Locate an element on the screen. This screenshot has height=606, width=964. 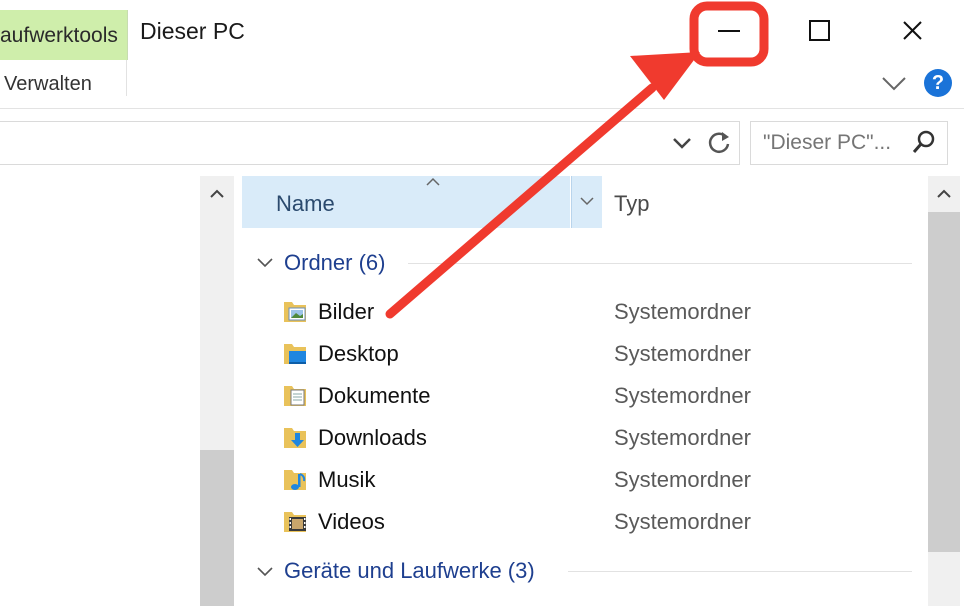
desktop-folder-icon is located at coordinates (295, 353).